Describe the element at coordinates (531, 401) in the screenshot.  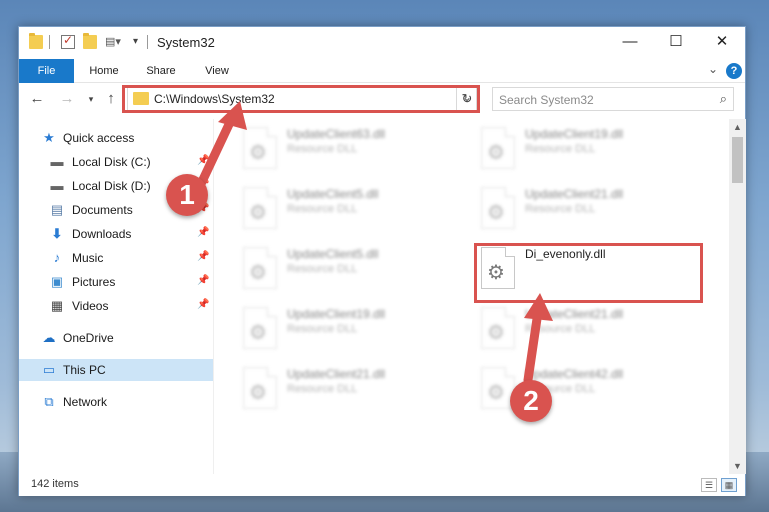
I see `step-2-badge: 2` at that location.